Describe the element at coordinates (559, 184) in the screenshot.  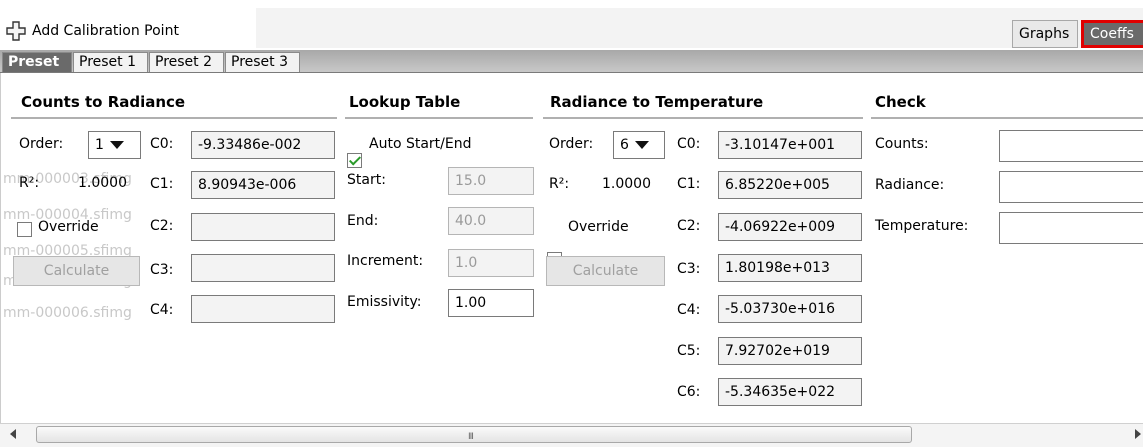
I see `r2t-r2-label: R²:` at that location.